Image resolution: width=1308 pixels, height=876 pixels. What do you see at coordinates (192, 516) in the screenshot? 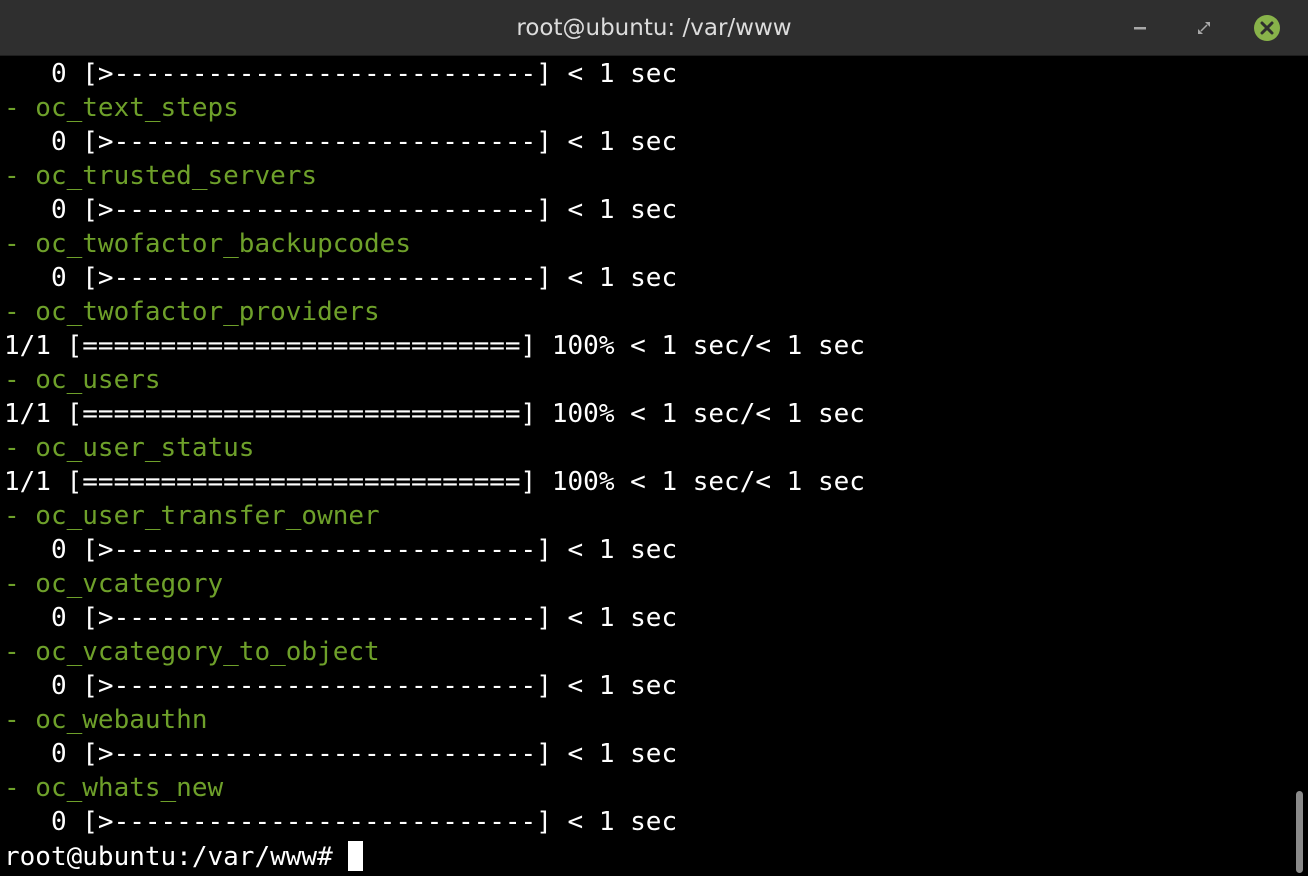
I see `table-name-line: - oc_user_transfer_owner` at bounding box center [192, 516].